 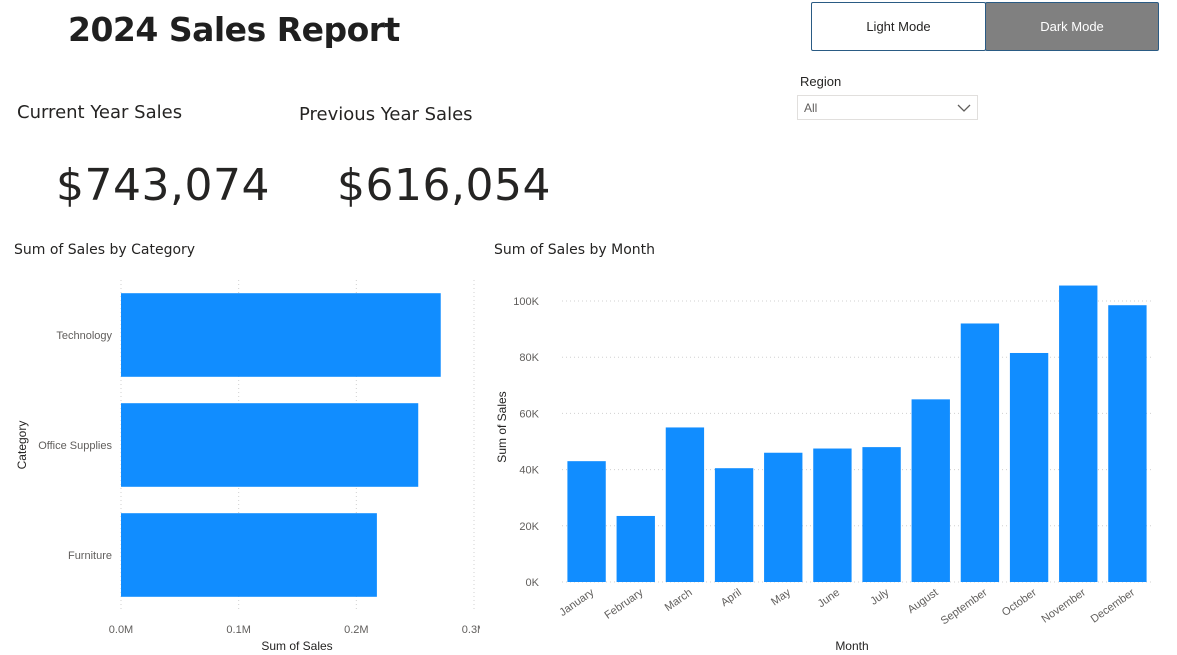 What do you see at coordinates (923, 601) in the screenshot?
I see `x-tick-label: August` at bounding box center [923, 601].